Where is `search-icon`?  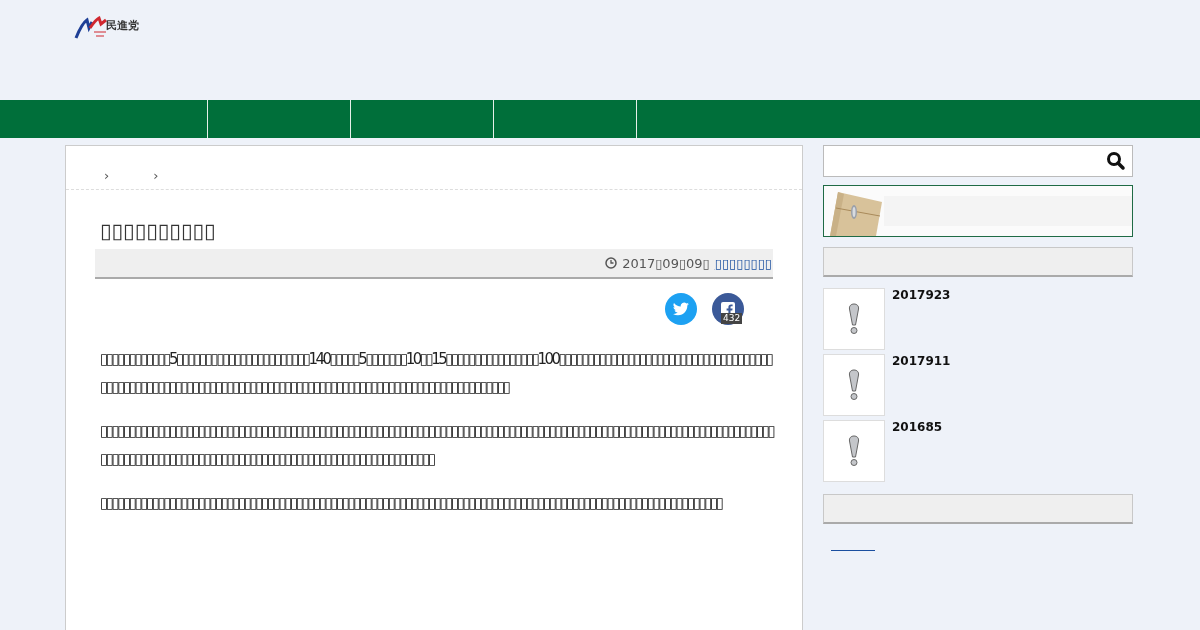 search-icon is located at coordinates (1116, 161).